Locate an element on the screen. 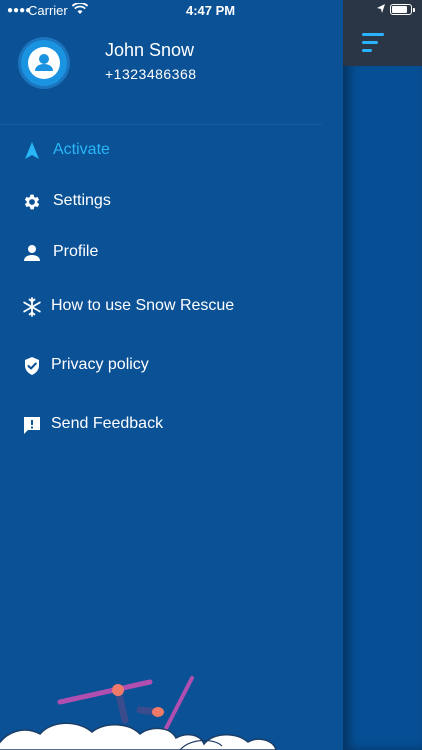 This screenshot has width=422, height=750. avatar-circle is located at coordinates (44, 63).